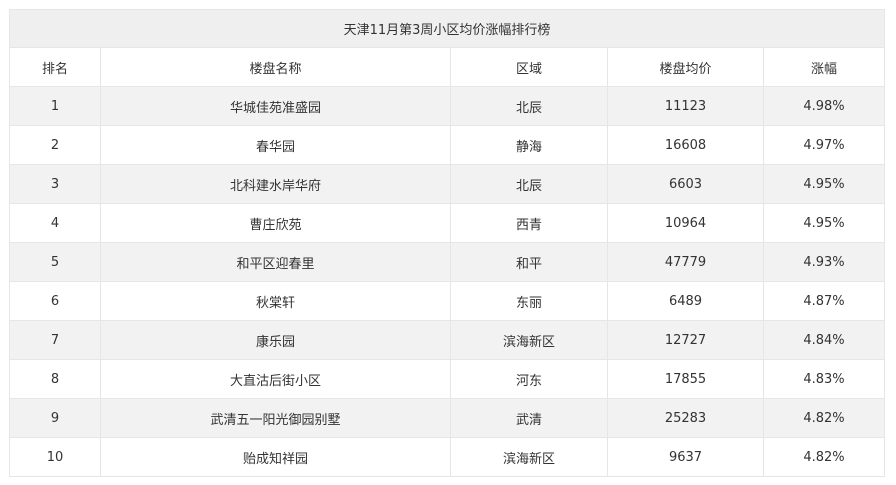 The image size is (896, 485). I want to click on cell-rank: 7, so click(55, 340).